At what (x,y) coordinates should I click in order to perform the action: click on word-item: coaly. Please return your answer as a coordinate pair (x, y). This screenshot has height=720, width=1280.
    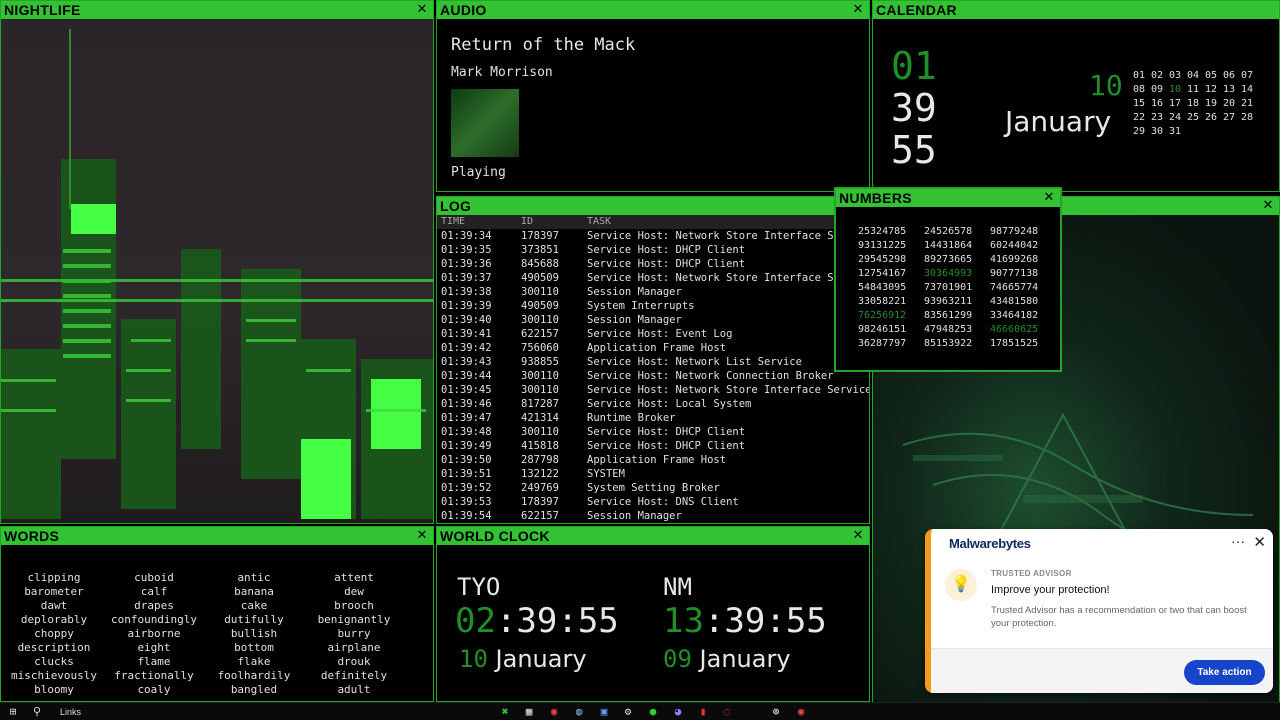
    Looking at the image, I should click on (154, 689).